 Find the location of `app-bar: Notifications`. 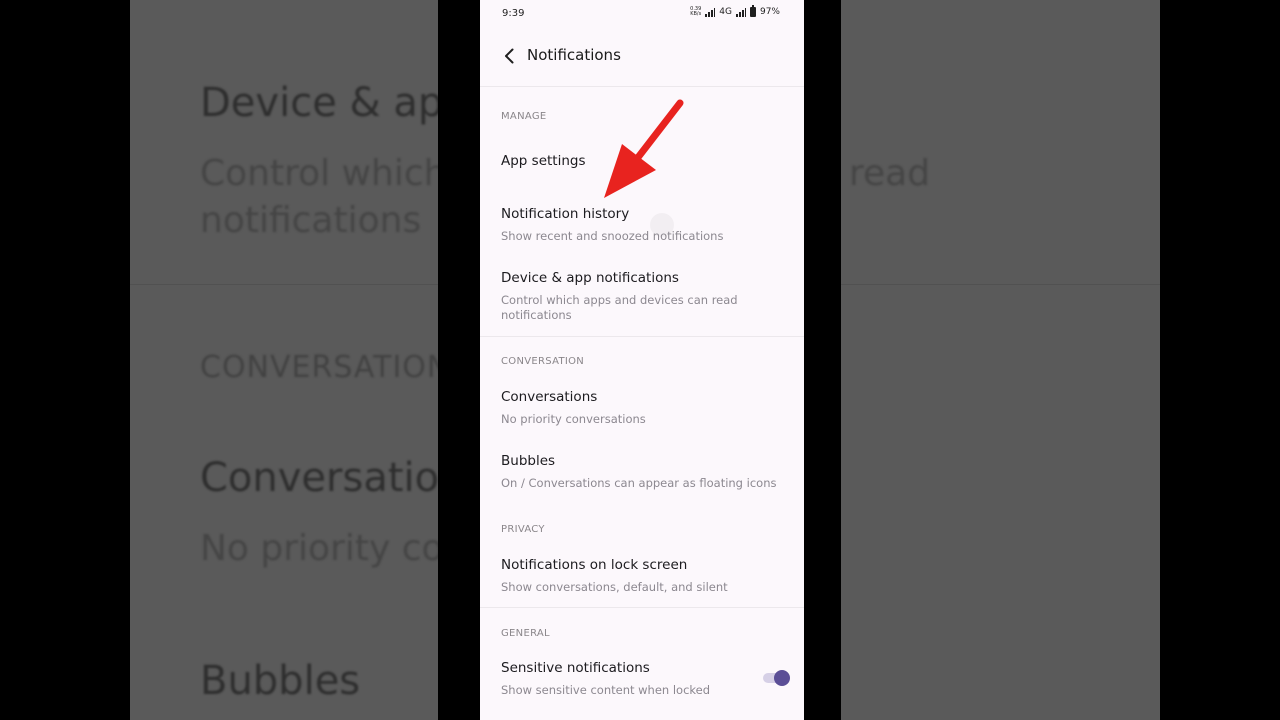

app-bar: Notifications is located at coordinates (642, 56).